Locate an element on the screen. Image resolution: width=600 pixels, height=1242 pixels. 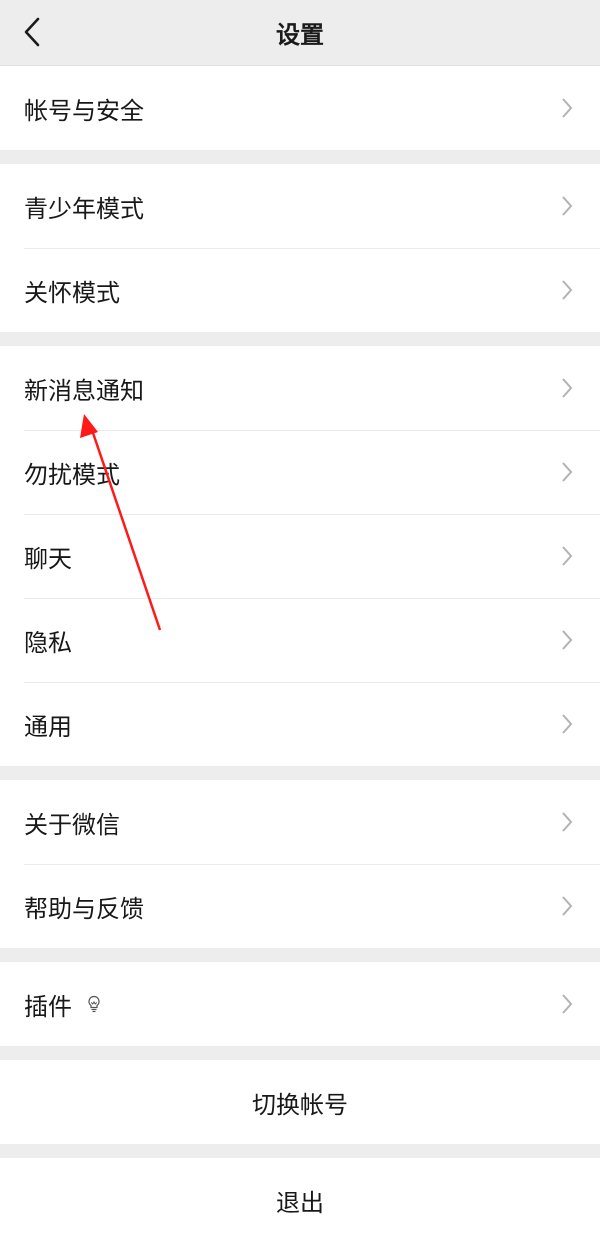
settings-item-label: 勿扰模式 is located at coordinates (72, 474).